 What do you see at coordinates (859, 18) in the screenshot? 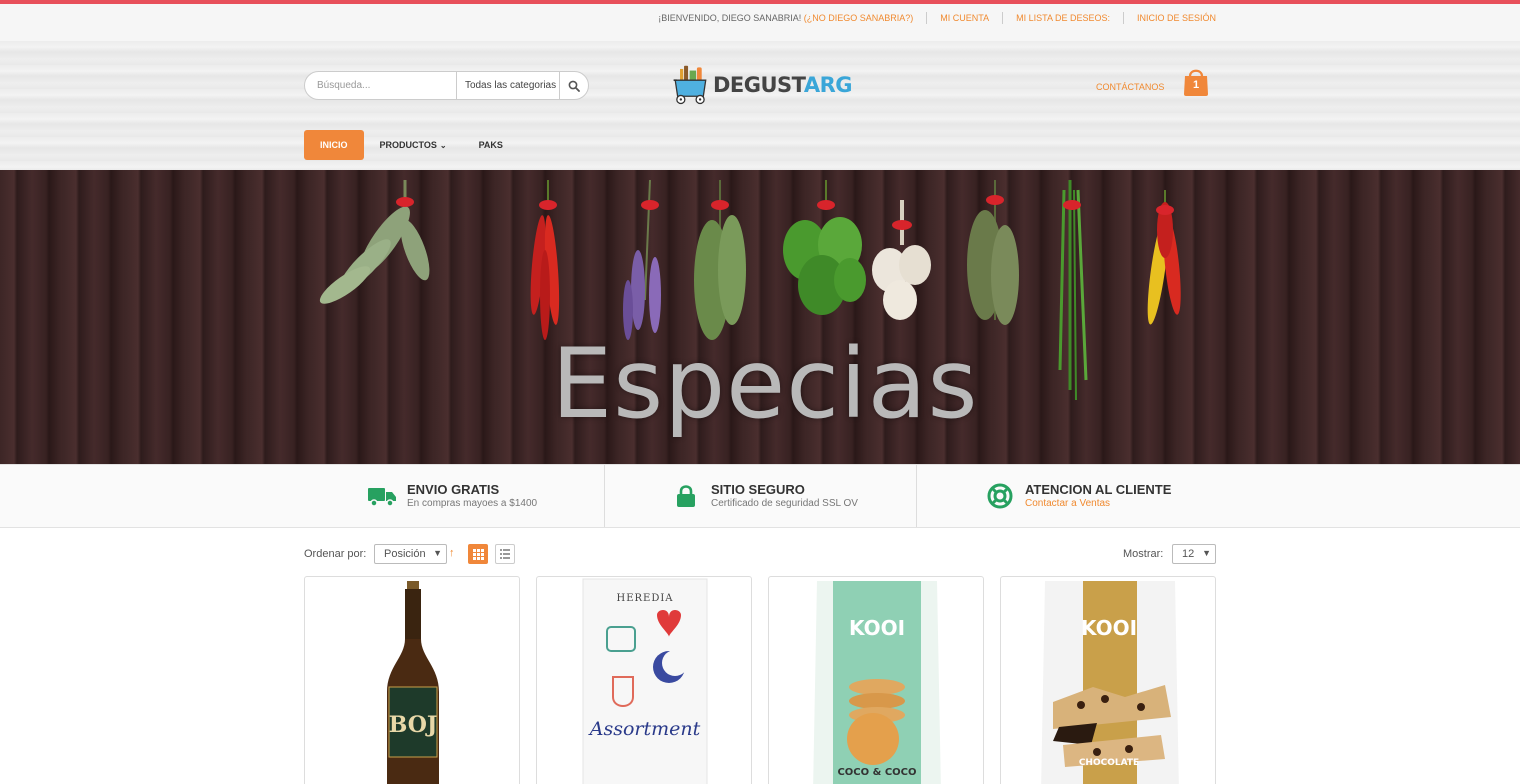
I see `not-user-link: (¿NO DIEGO SANABRIA?)` at bounding box center [859, 18].